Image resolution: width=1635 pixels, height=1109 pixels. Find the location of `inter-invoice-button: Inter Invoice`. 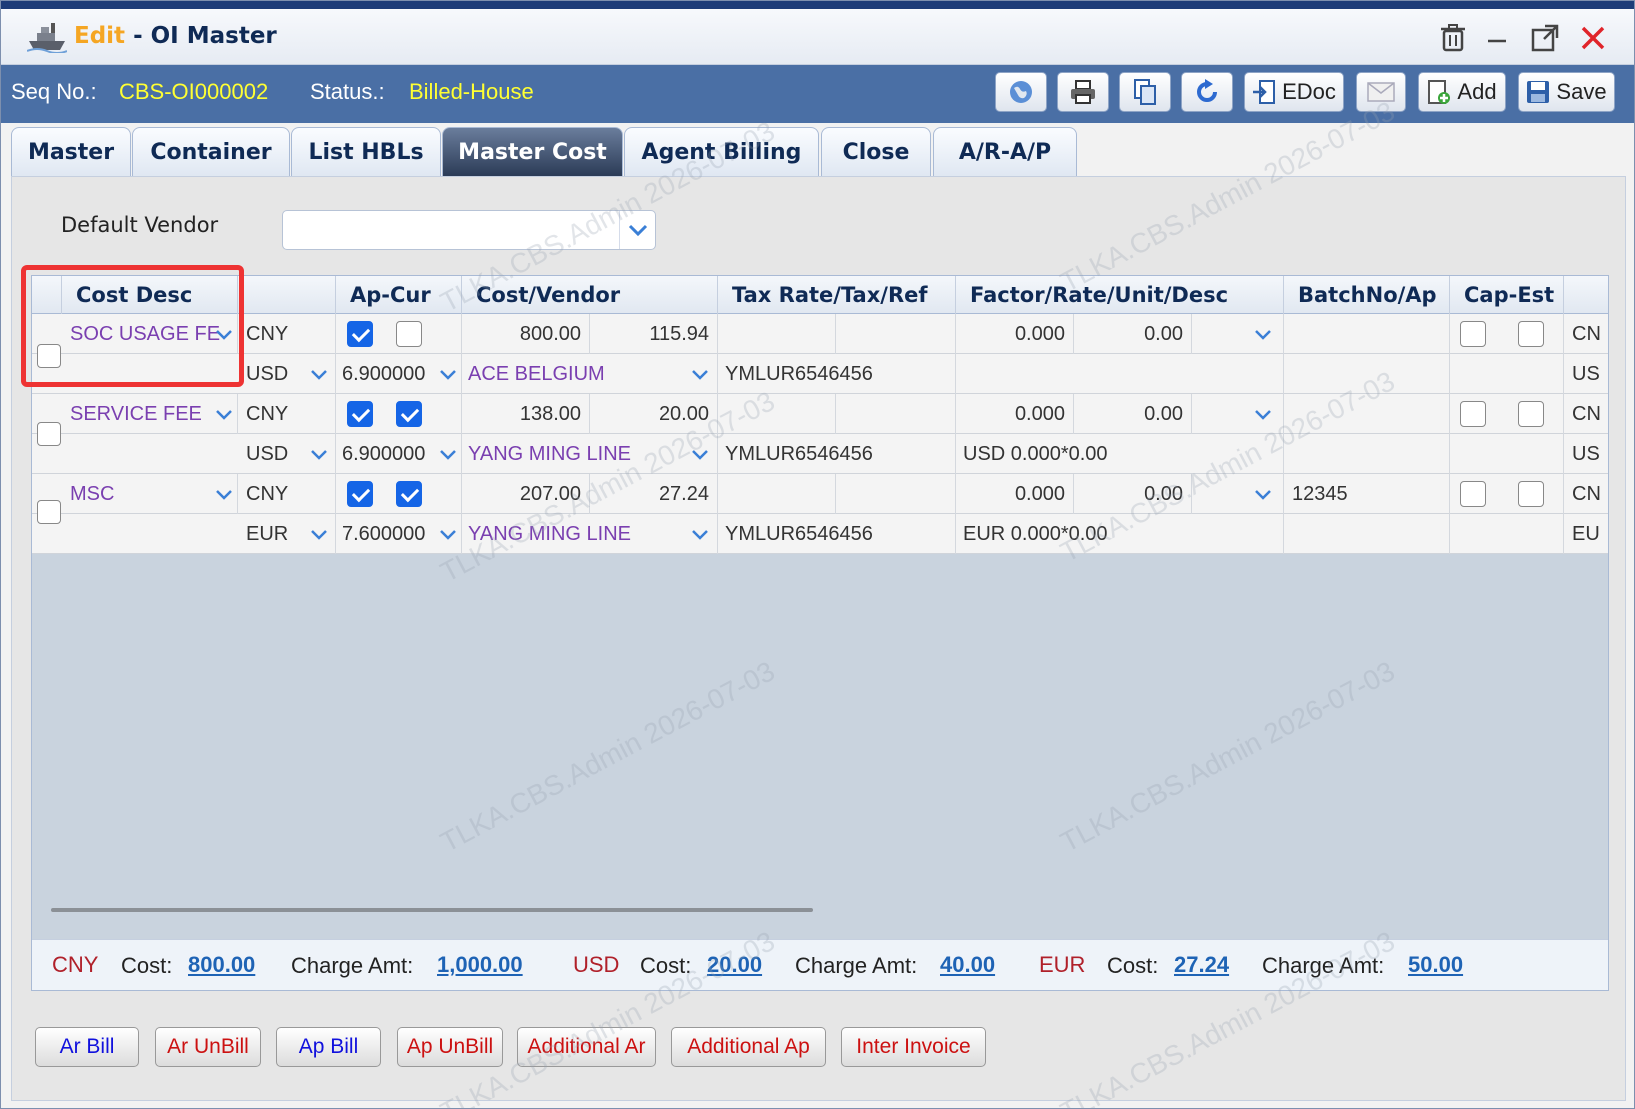

inter-invoice-button: Inter Invoice is located at coordinates (913, 1047).